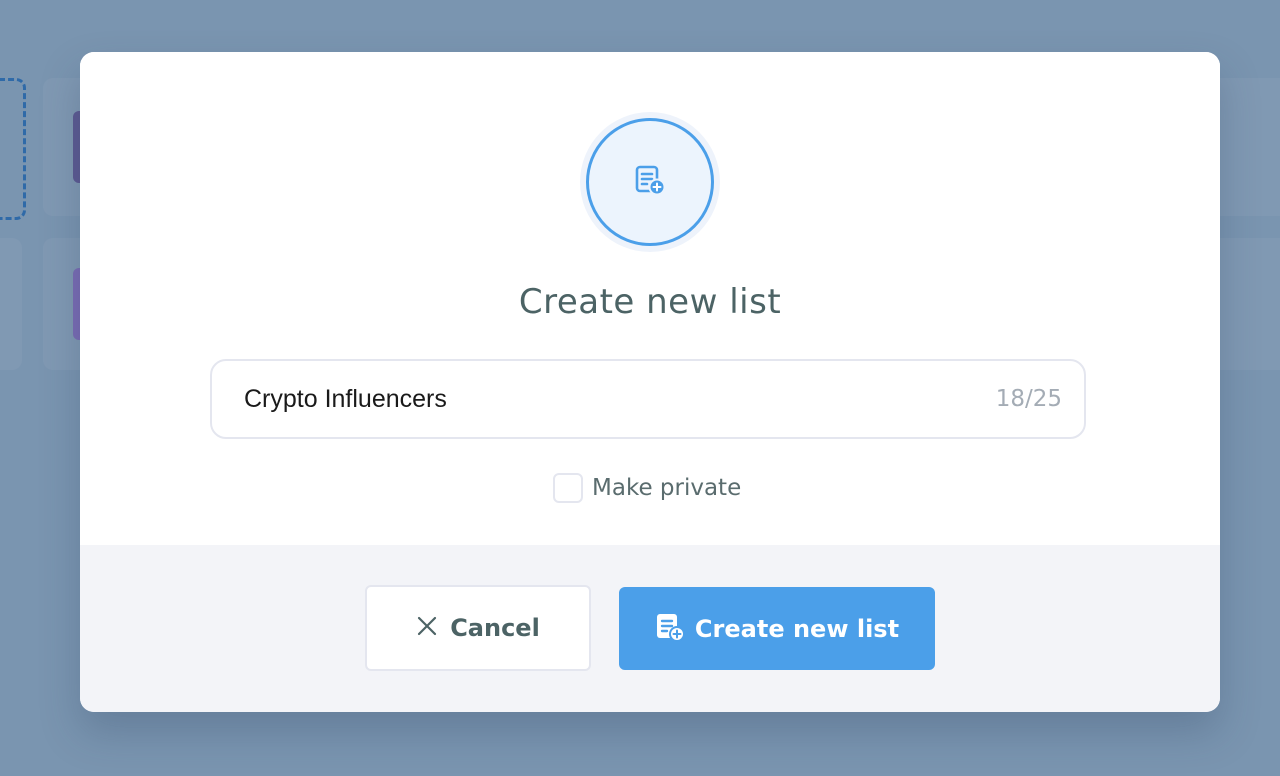  I want to click on create-new-list-button: Create new list, so click(777, 628).